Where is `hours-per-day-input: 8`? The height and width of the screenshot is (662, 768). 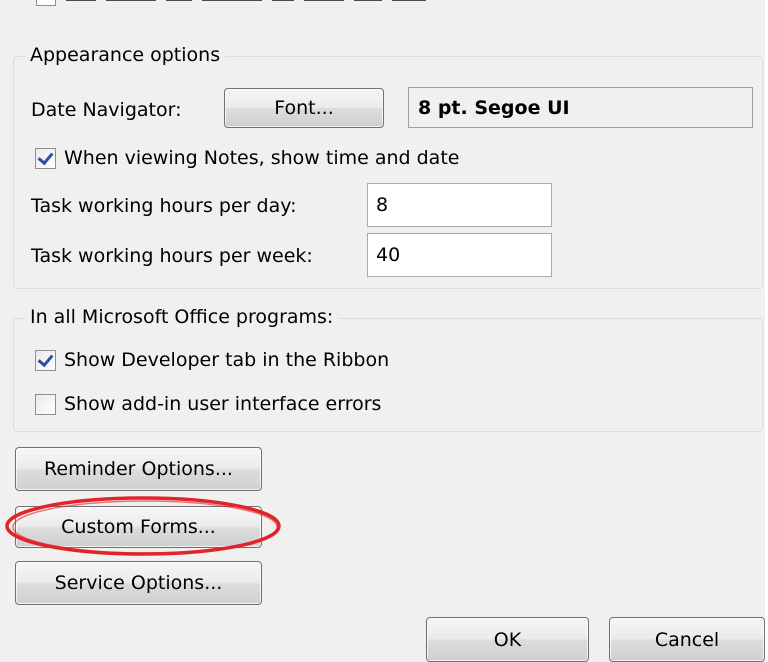 hours-per-day-input: 8 is located at coordinates (459, 205).